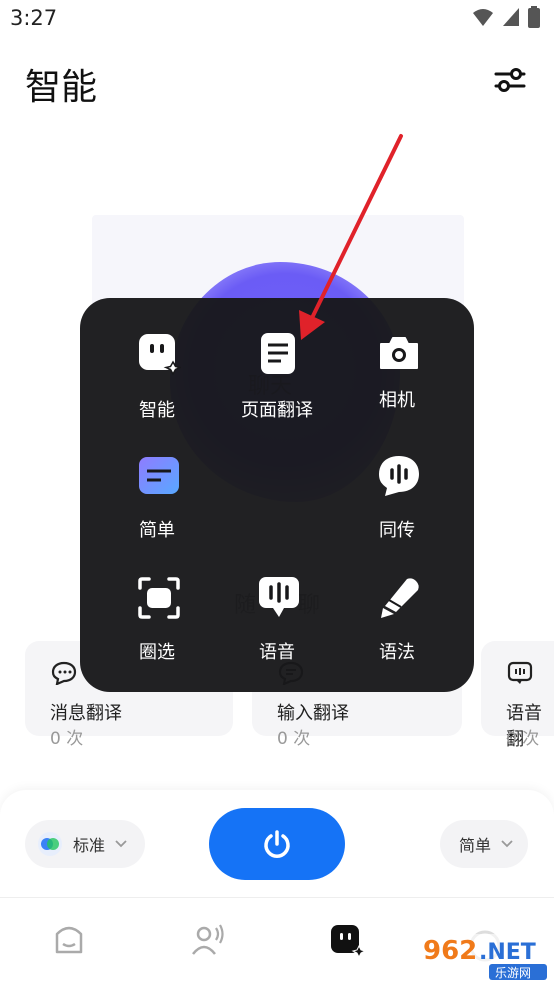 Image resolution: width=554 pixels, height=984 pixels. I want to click on status-time: 3:27, so click(34, 18).